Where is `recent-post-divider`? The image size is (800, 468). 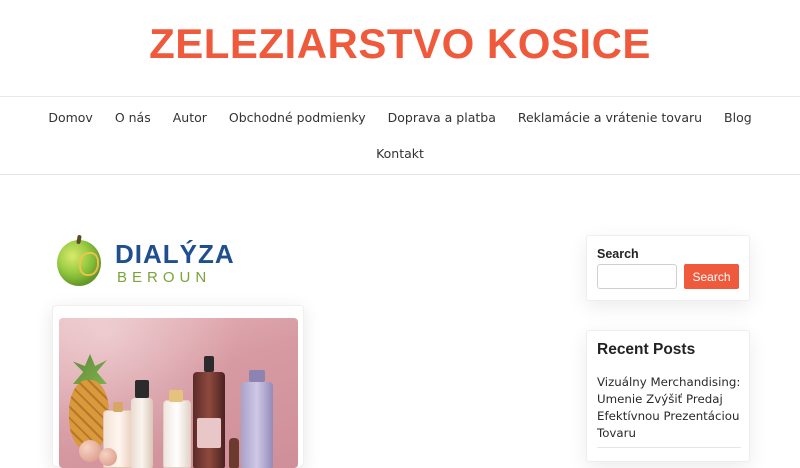
recent-post-divider is located at coordinates (669, 447).